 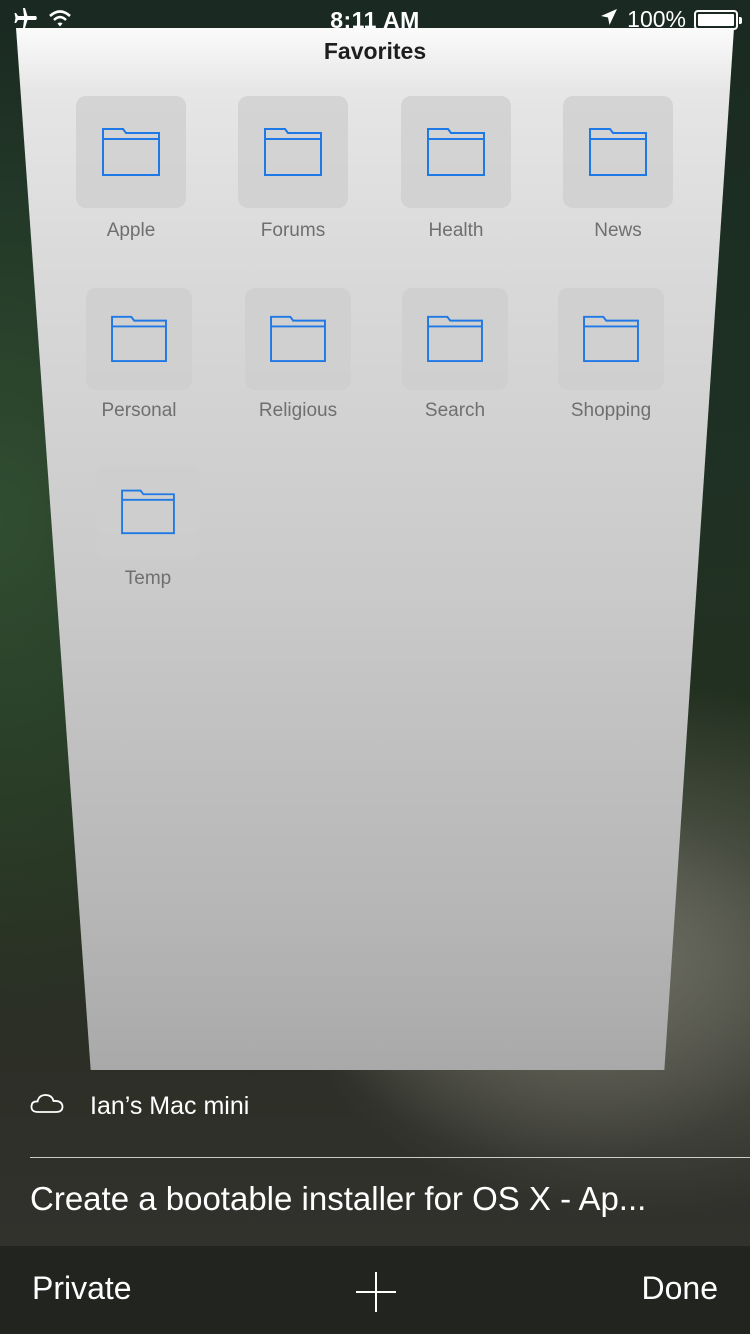 I want to click on favorite-label: Health, so click(x=456, y=230).